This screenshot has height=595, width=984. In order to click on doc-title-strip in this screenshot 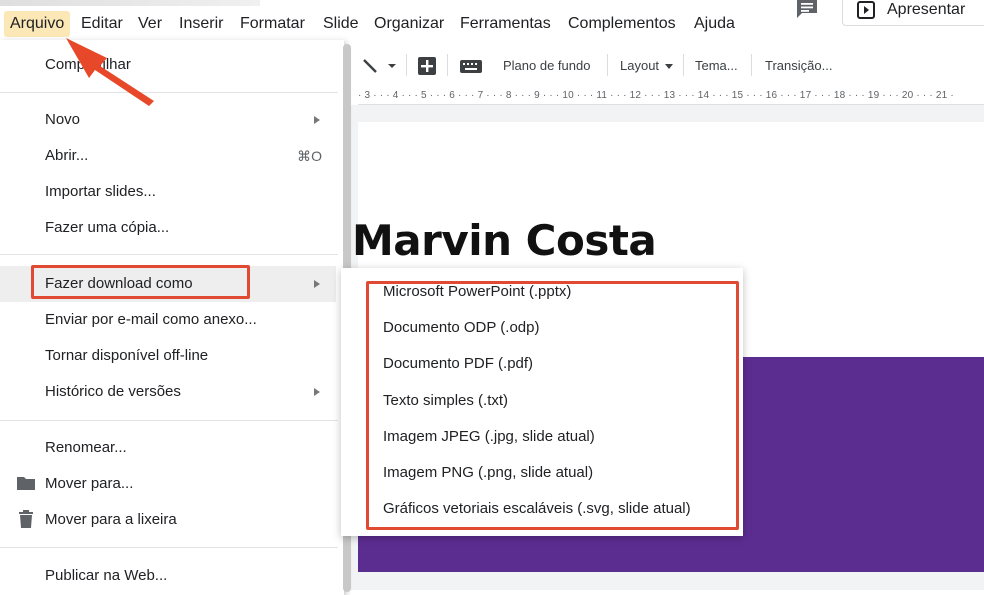, I will do `click(130, 3)`.